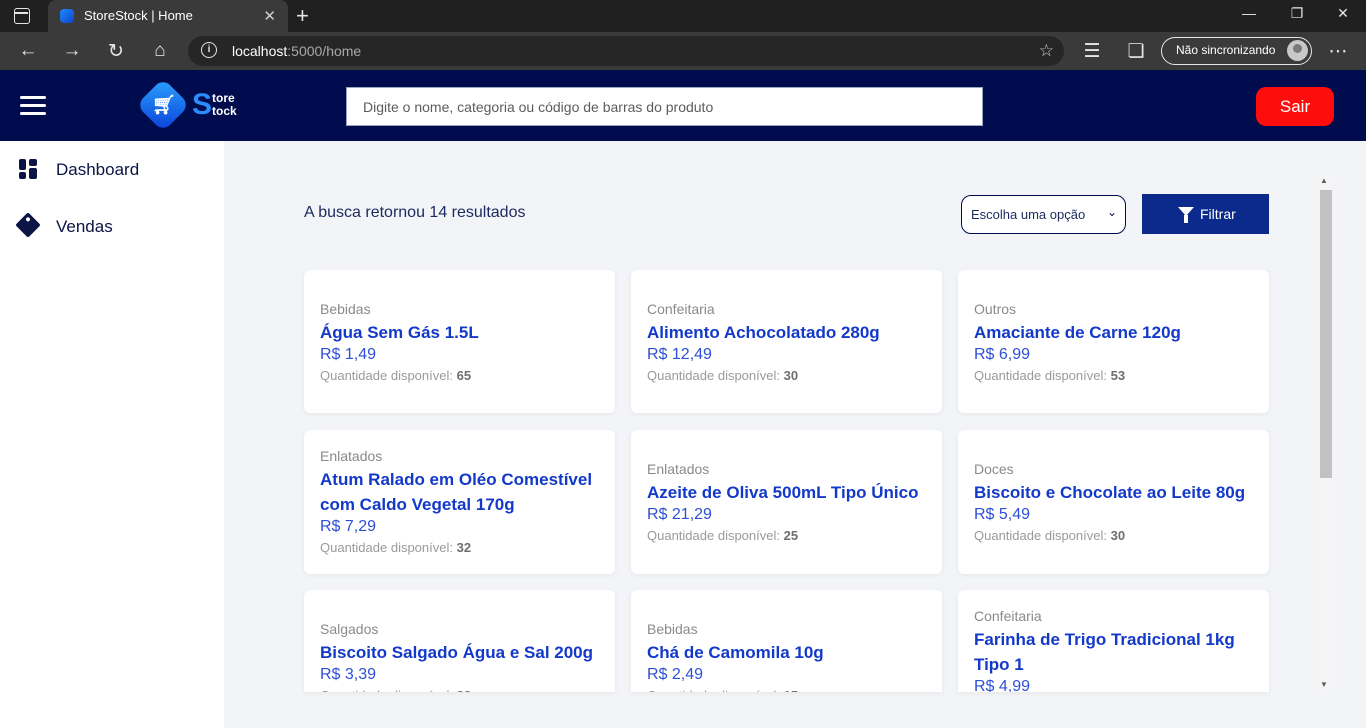 This screenshot has width=1366, height=728. What do you see at coordinates (415, 212) in the screenshot?
I see `results-count: A busca retornou 14 resultados` at bounding box center [415, 212].